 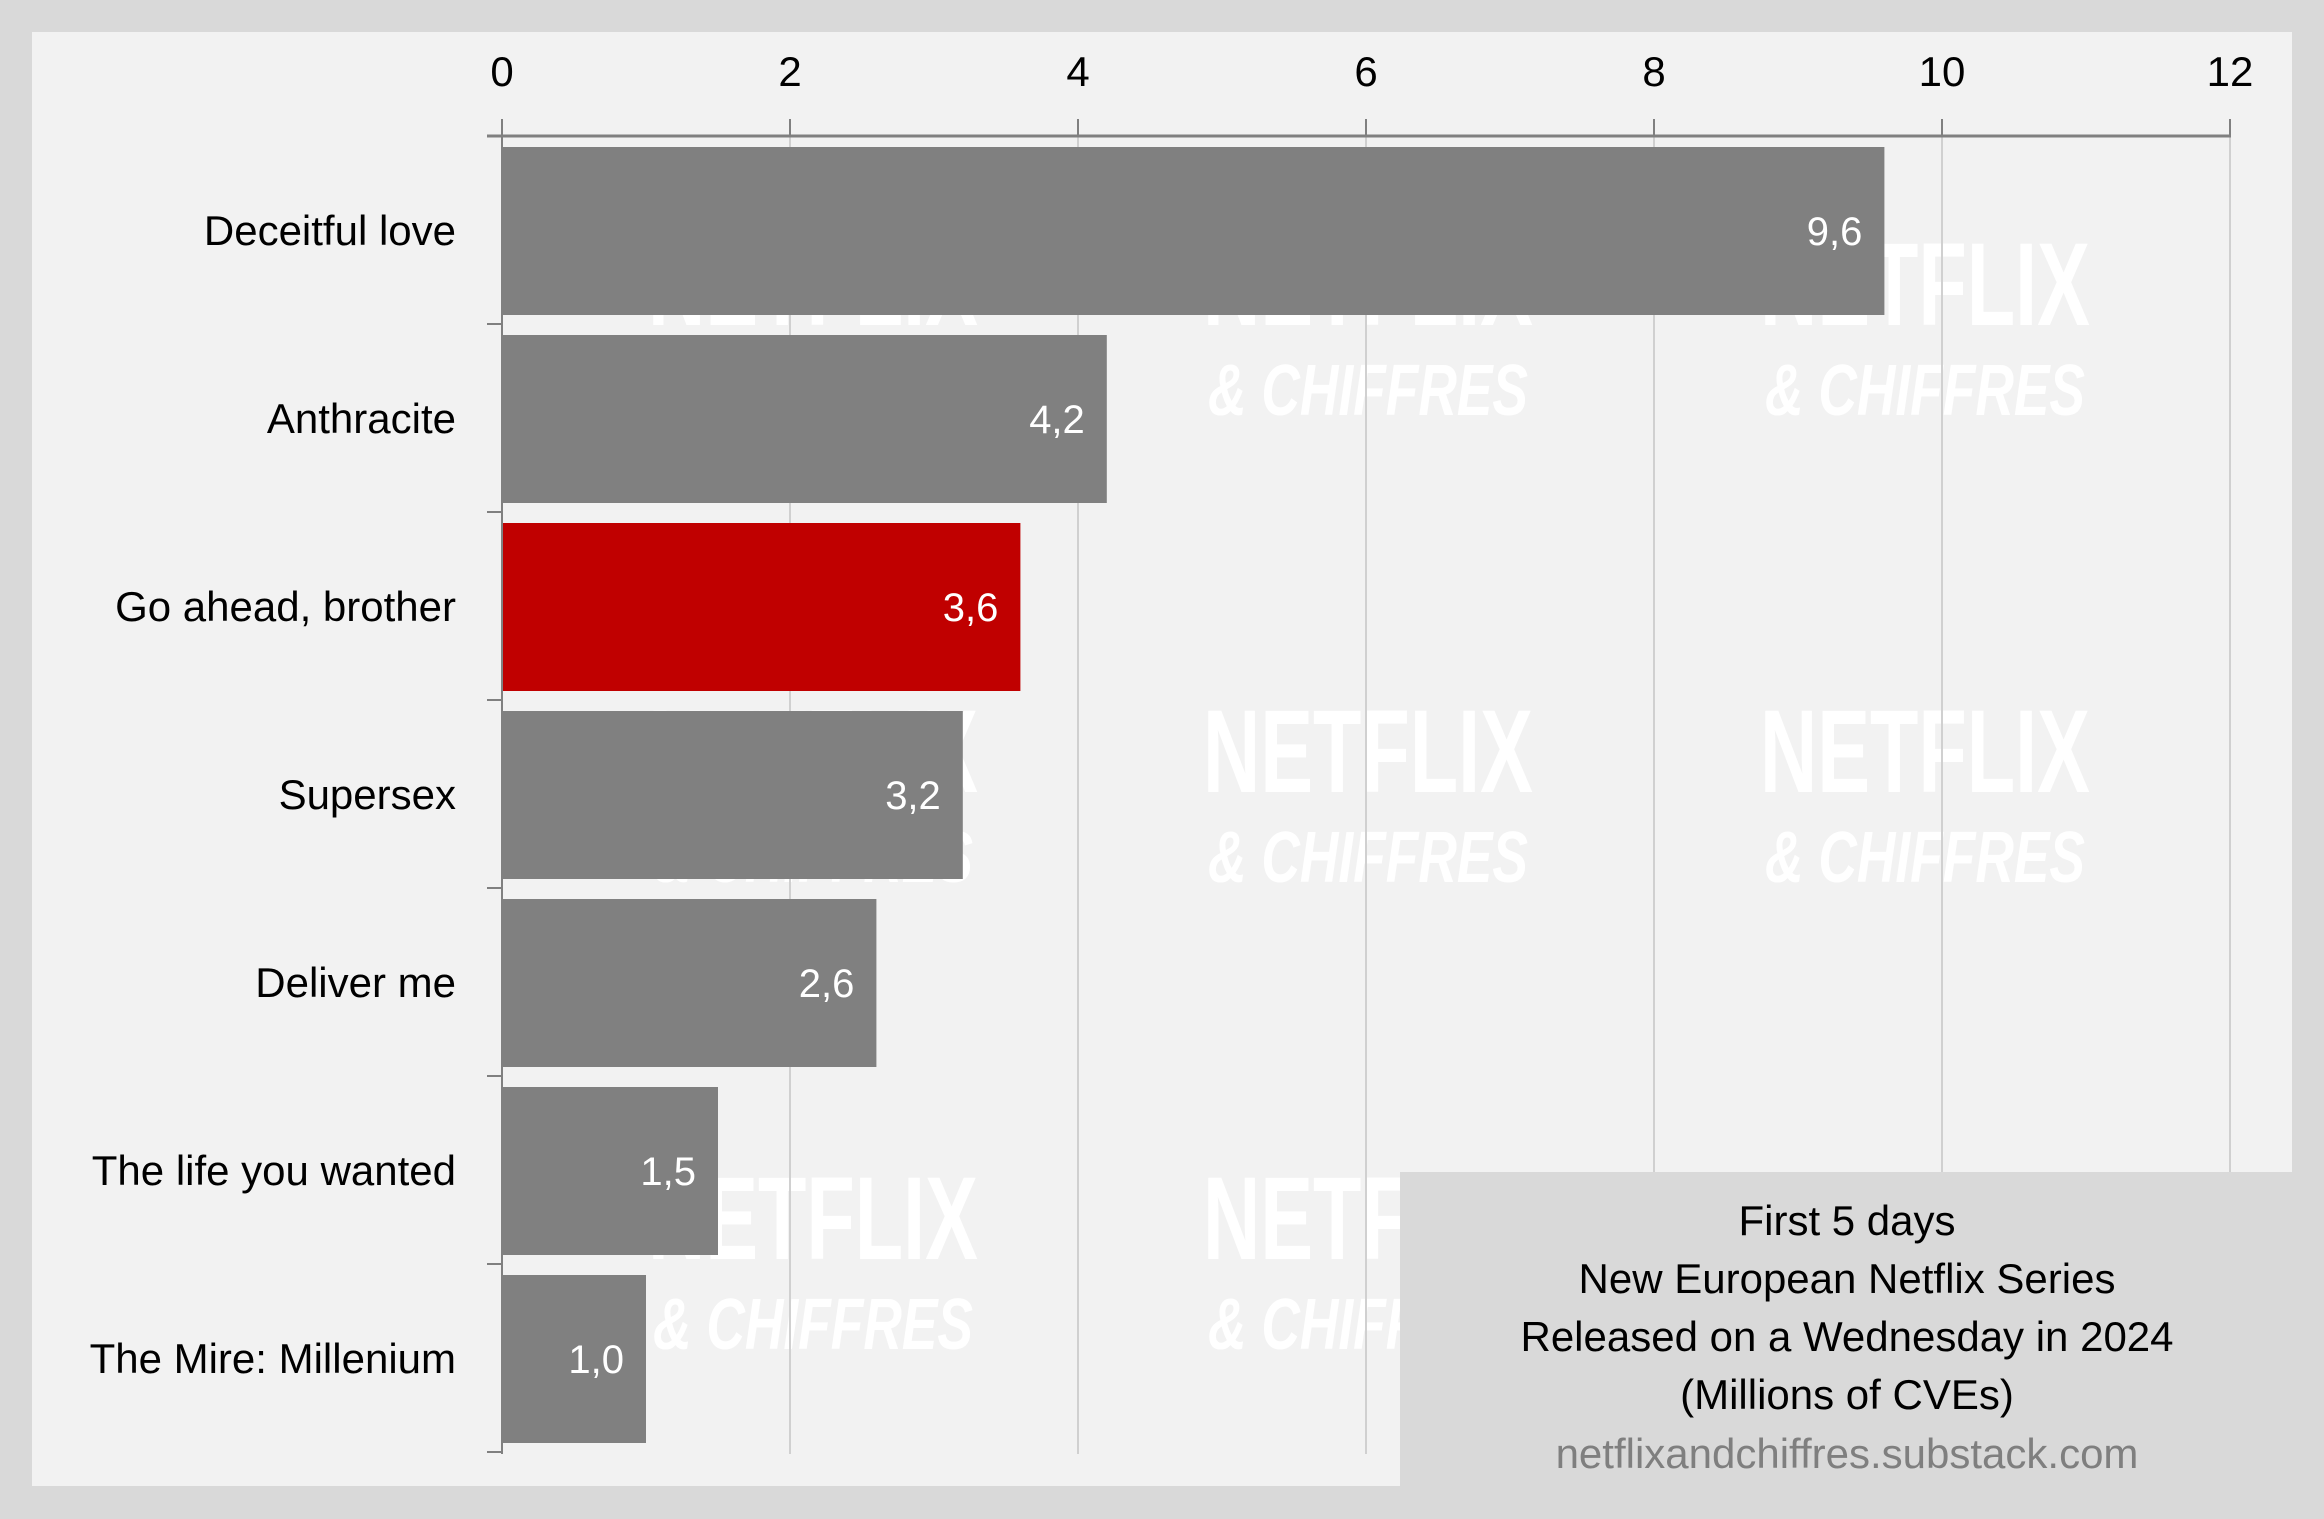 I want to click on bar-value-label: 3,2, so click(x=913, y=796).